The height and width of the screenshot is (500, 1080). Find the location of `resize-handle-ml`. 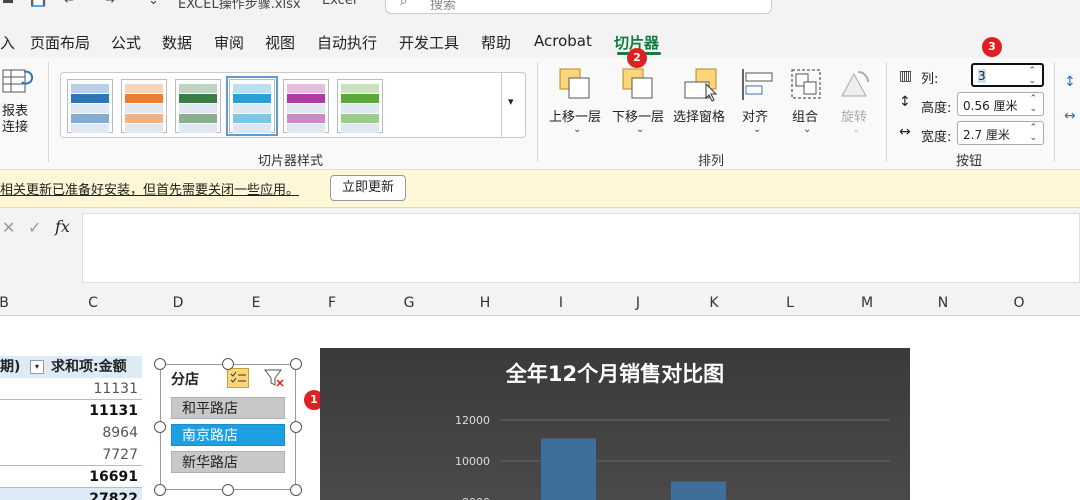

resize-handle-ml is located at coordinates (160, 427).